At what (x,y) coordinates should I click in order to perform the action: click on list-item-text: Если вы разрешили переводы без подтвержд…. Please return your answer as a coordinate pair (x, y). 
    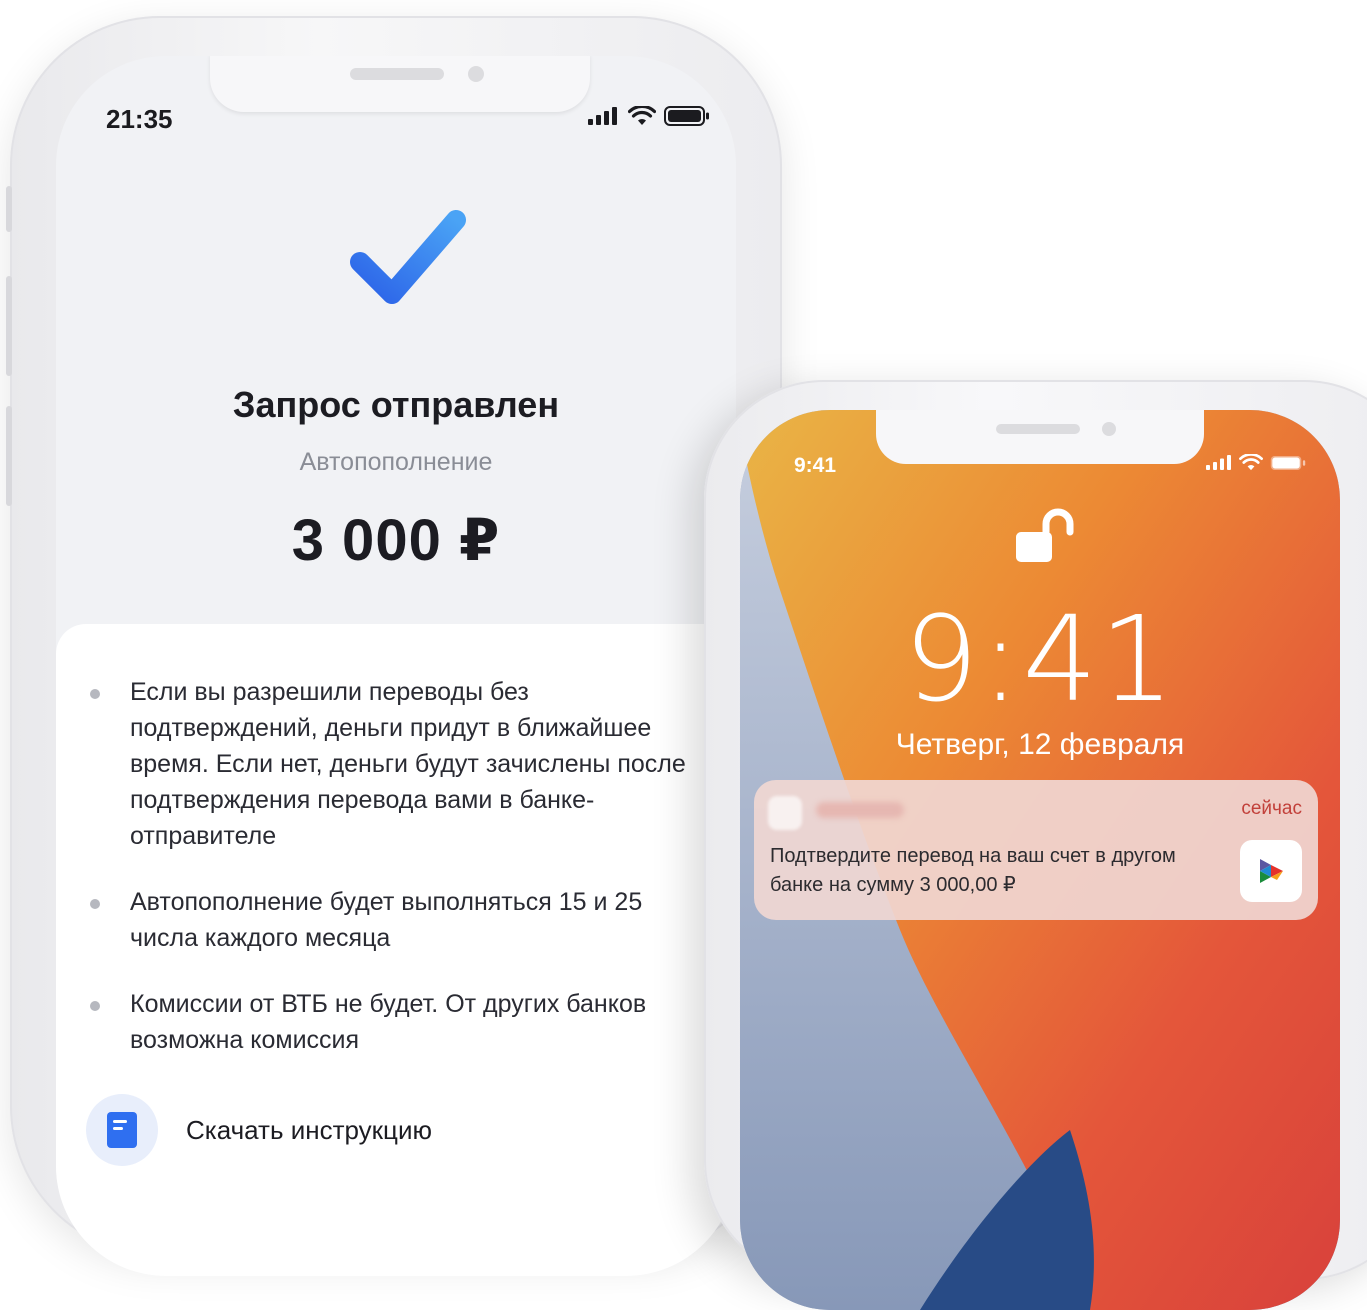
    Looking at the image, I should click on (408, 764).